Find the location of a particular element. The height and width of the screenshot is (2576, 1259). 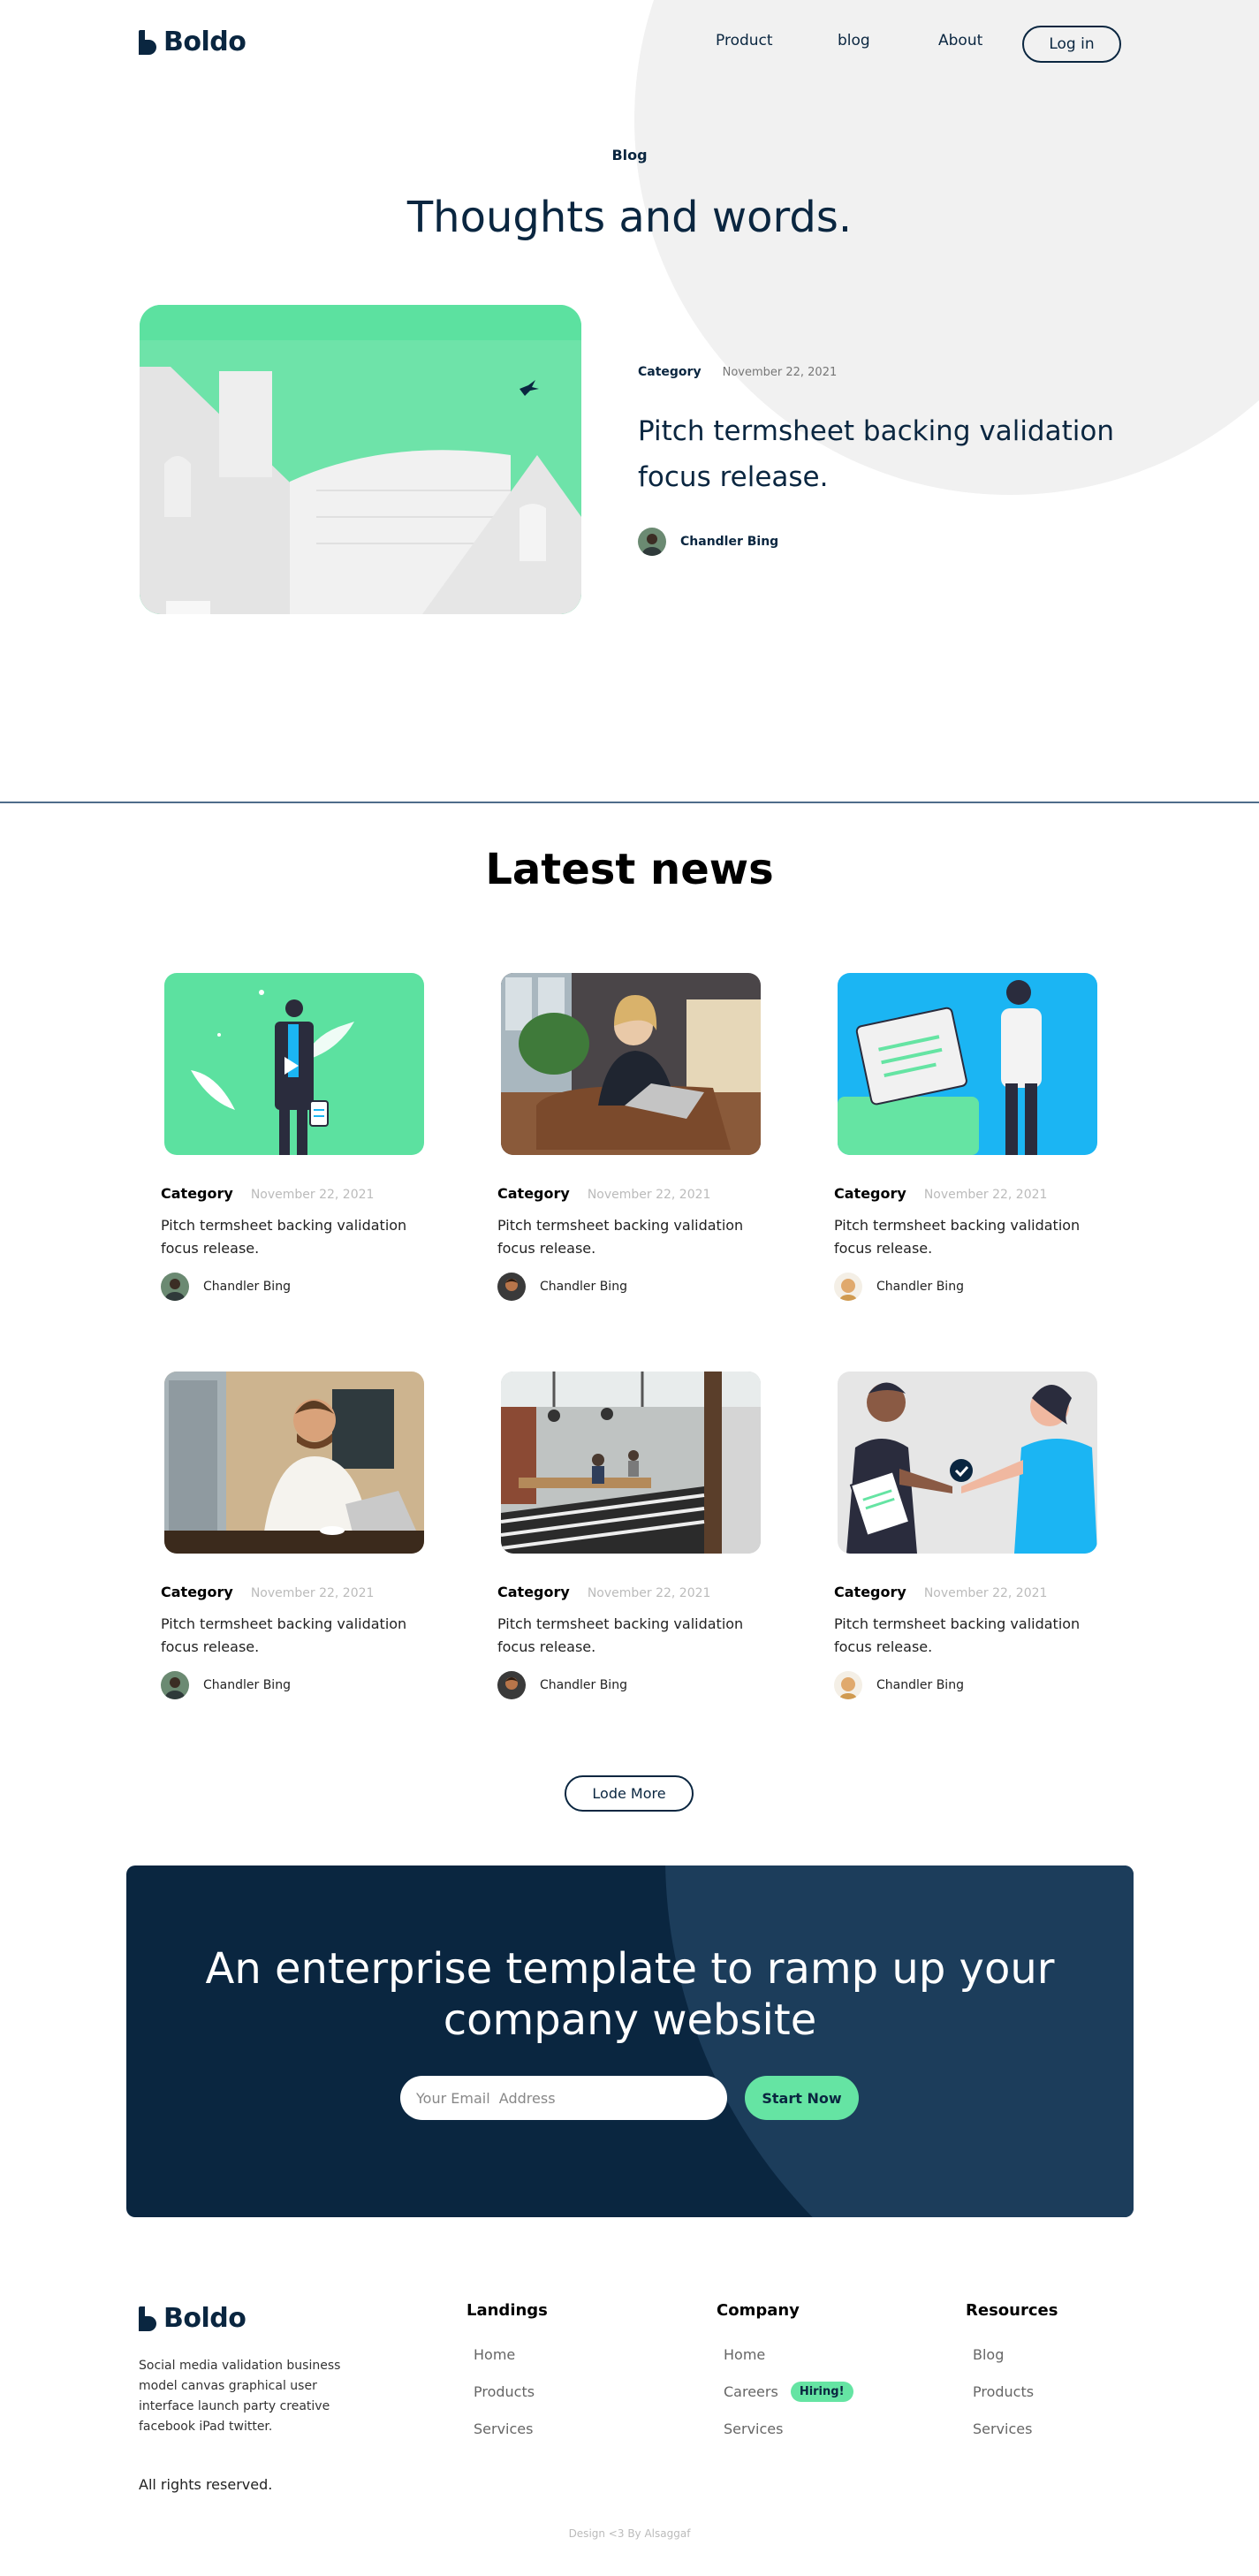

email-input is located at coordinates (563, 2098).